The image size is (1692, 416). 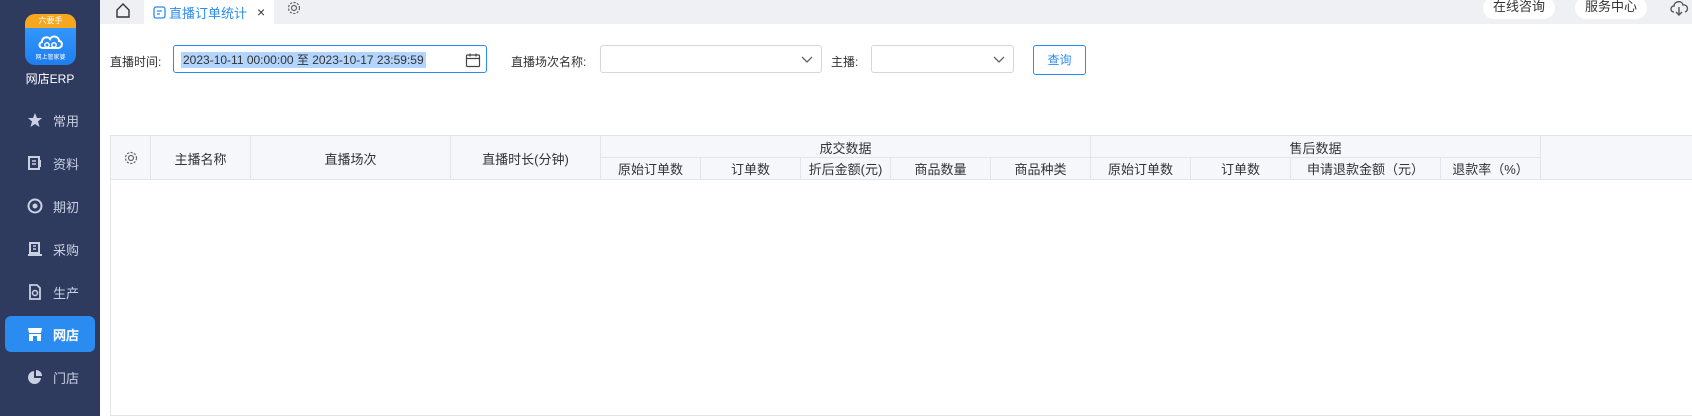 I want to click on sidebar-item-production: 生产, so click(x=50, y=292).